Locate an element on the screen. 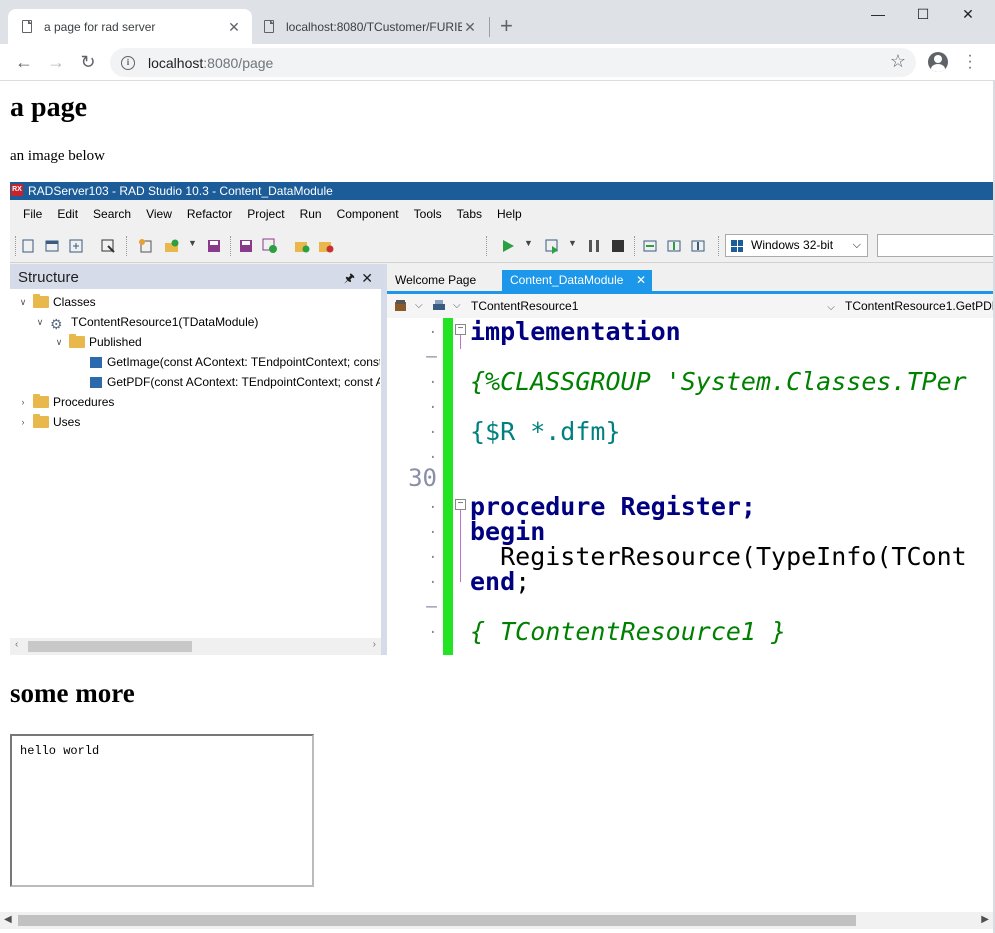  target-platform-select: Windows 32-bit ⌵ is located at coordinates (796, 245).